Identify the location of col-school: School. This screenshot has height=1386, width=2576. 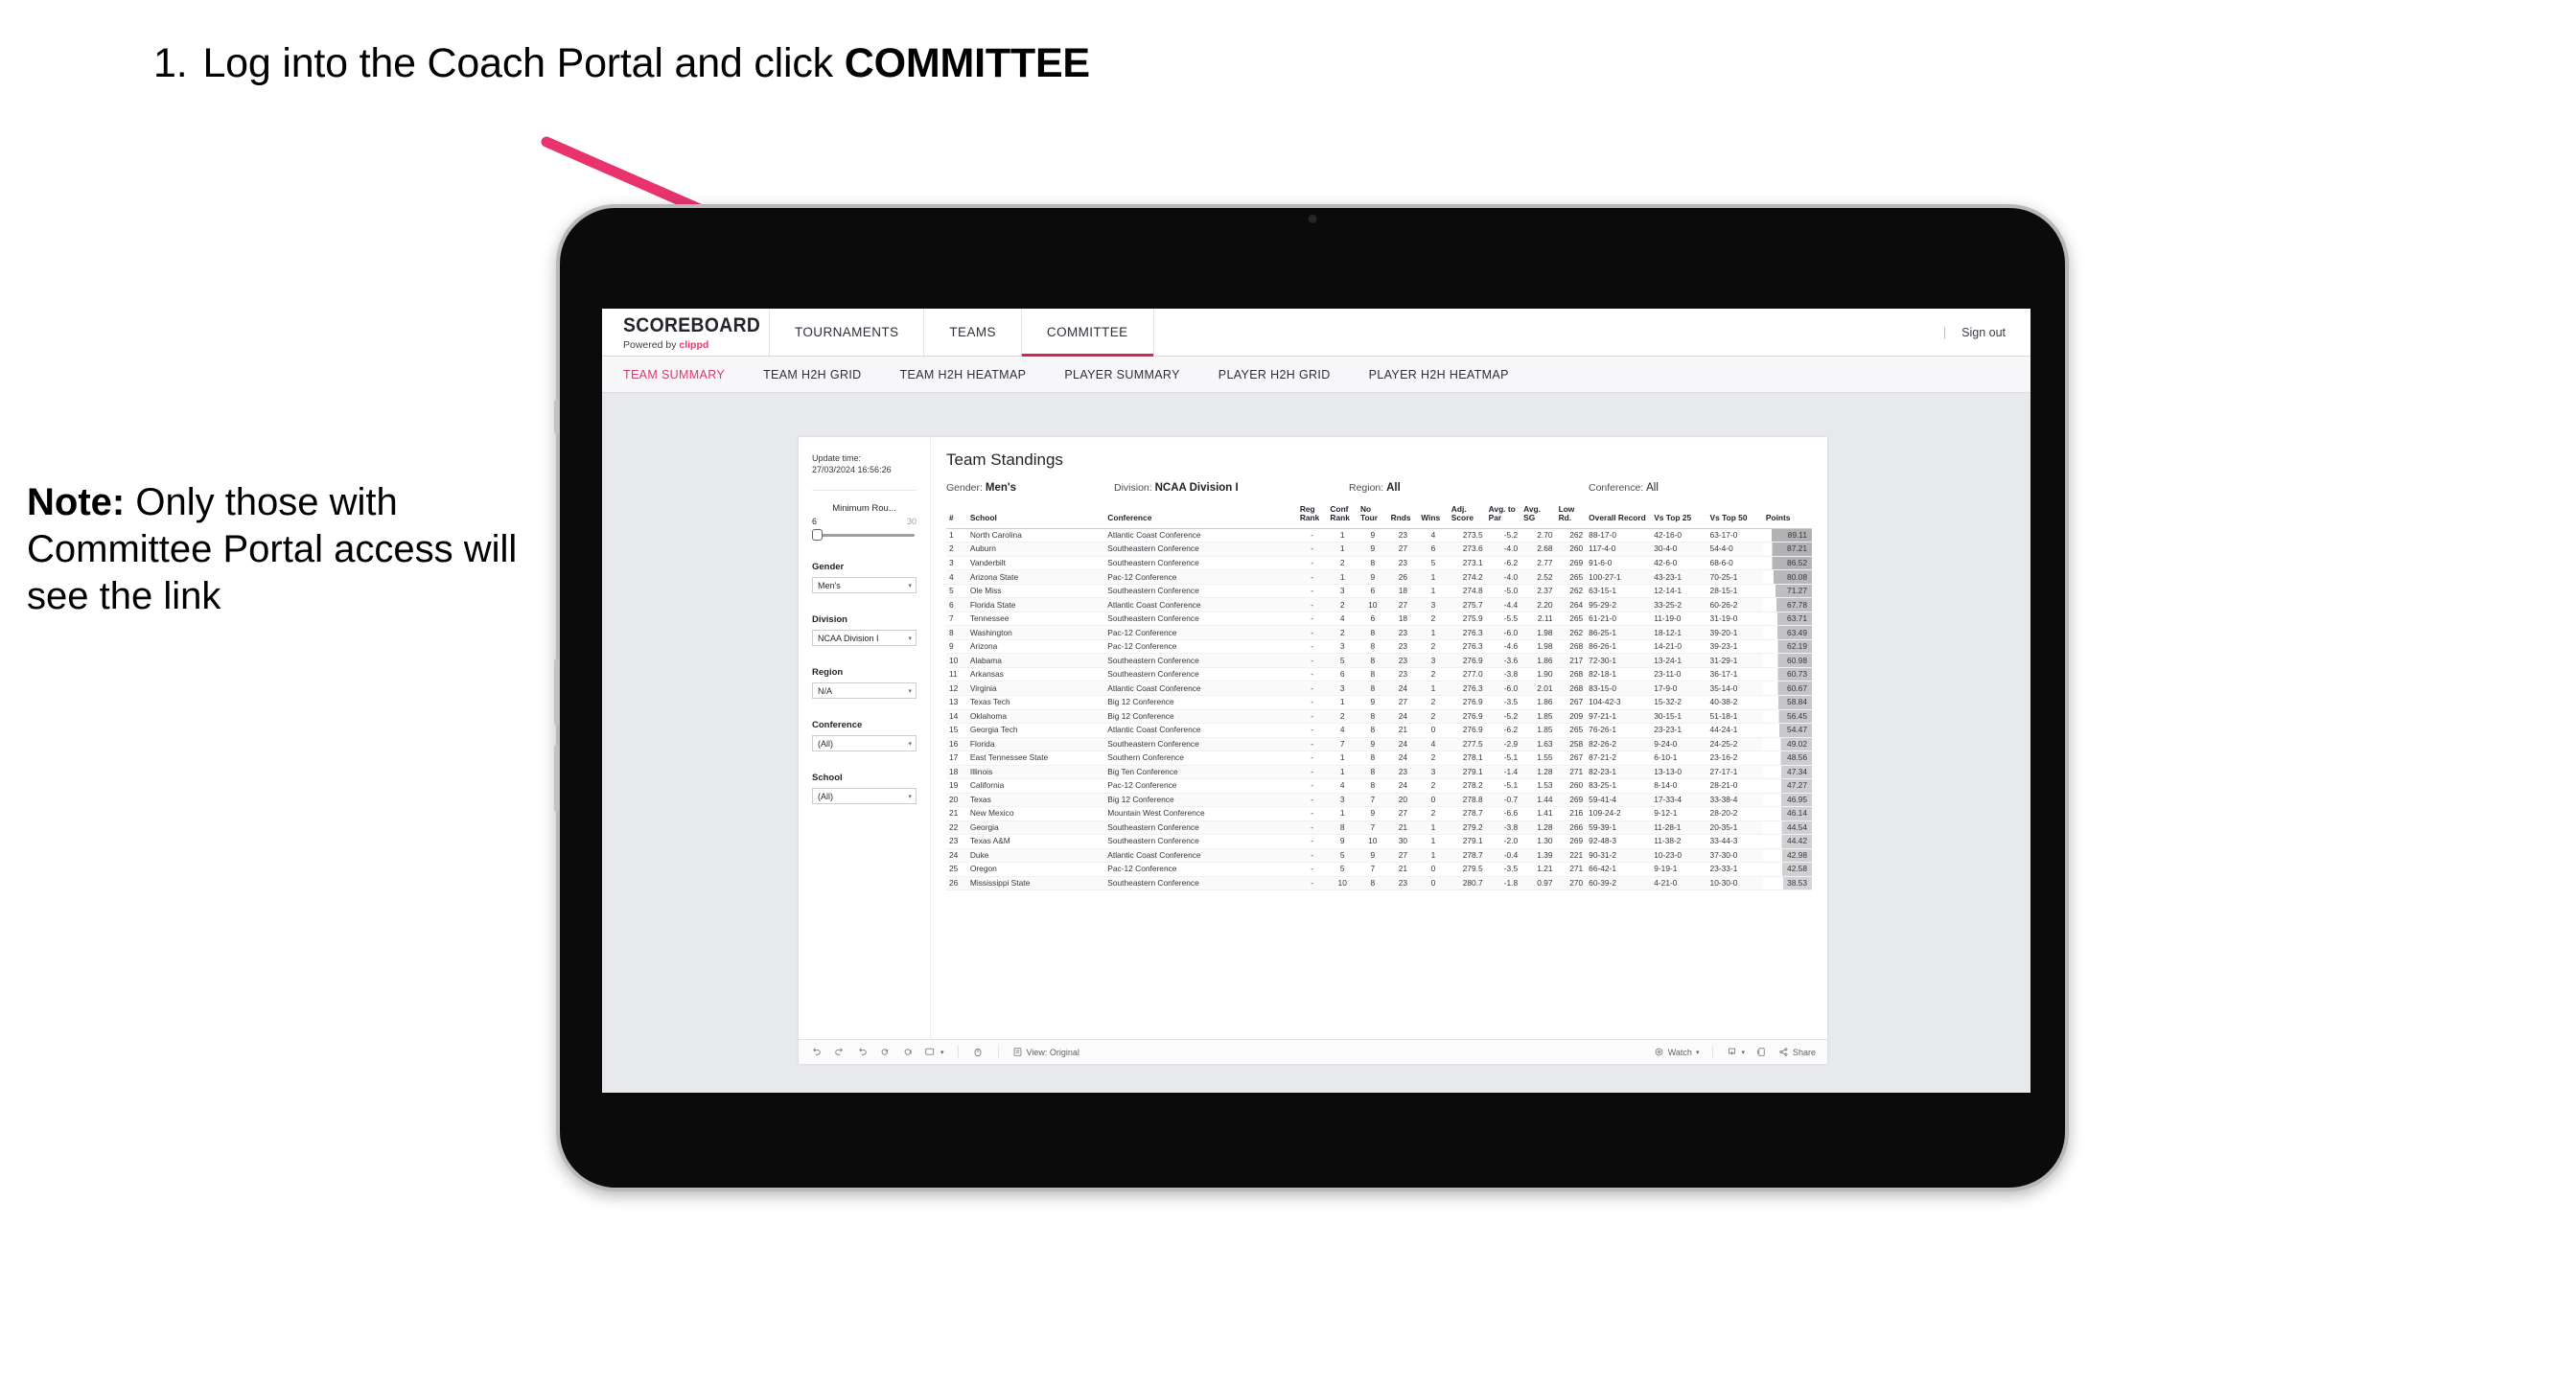
(1036, 517).